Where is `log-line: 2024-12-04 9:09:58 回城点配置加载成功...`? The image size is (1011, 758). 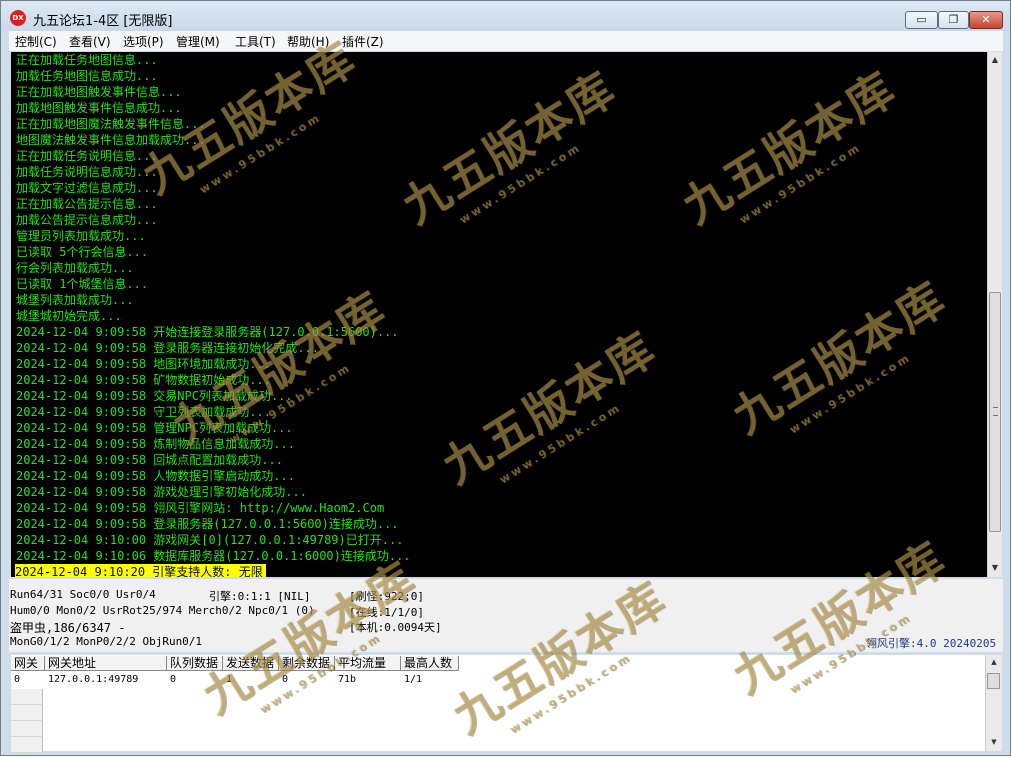
log-line: 2024-12-04 9:09:58 回城点配置加载成功... is located at coordinates (149, 460).